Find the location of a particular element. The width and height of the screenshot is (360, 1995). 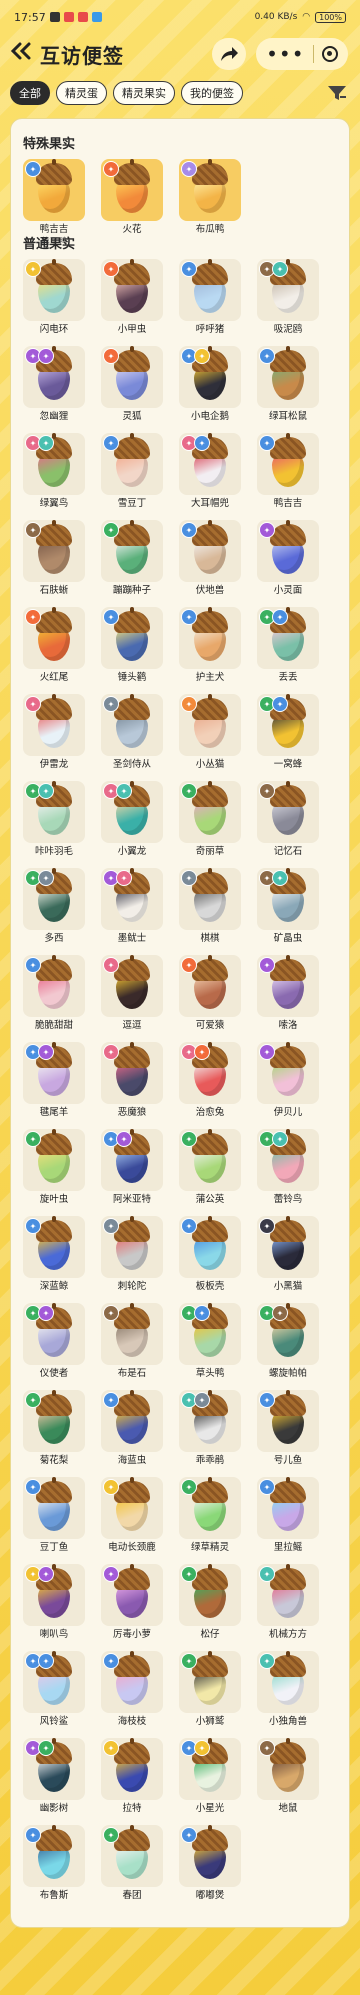

fruit-item: ✦ ✦ 绿翼鸟 is located at coordinates (54, 471).